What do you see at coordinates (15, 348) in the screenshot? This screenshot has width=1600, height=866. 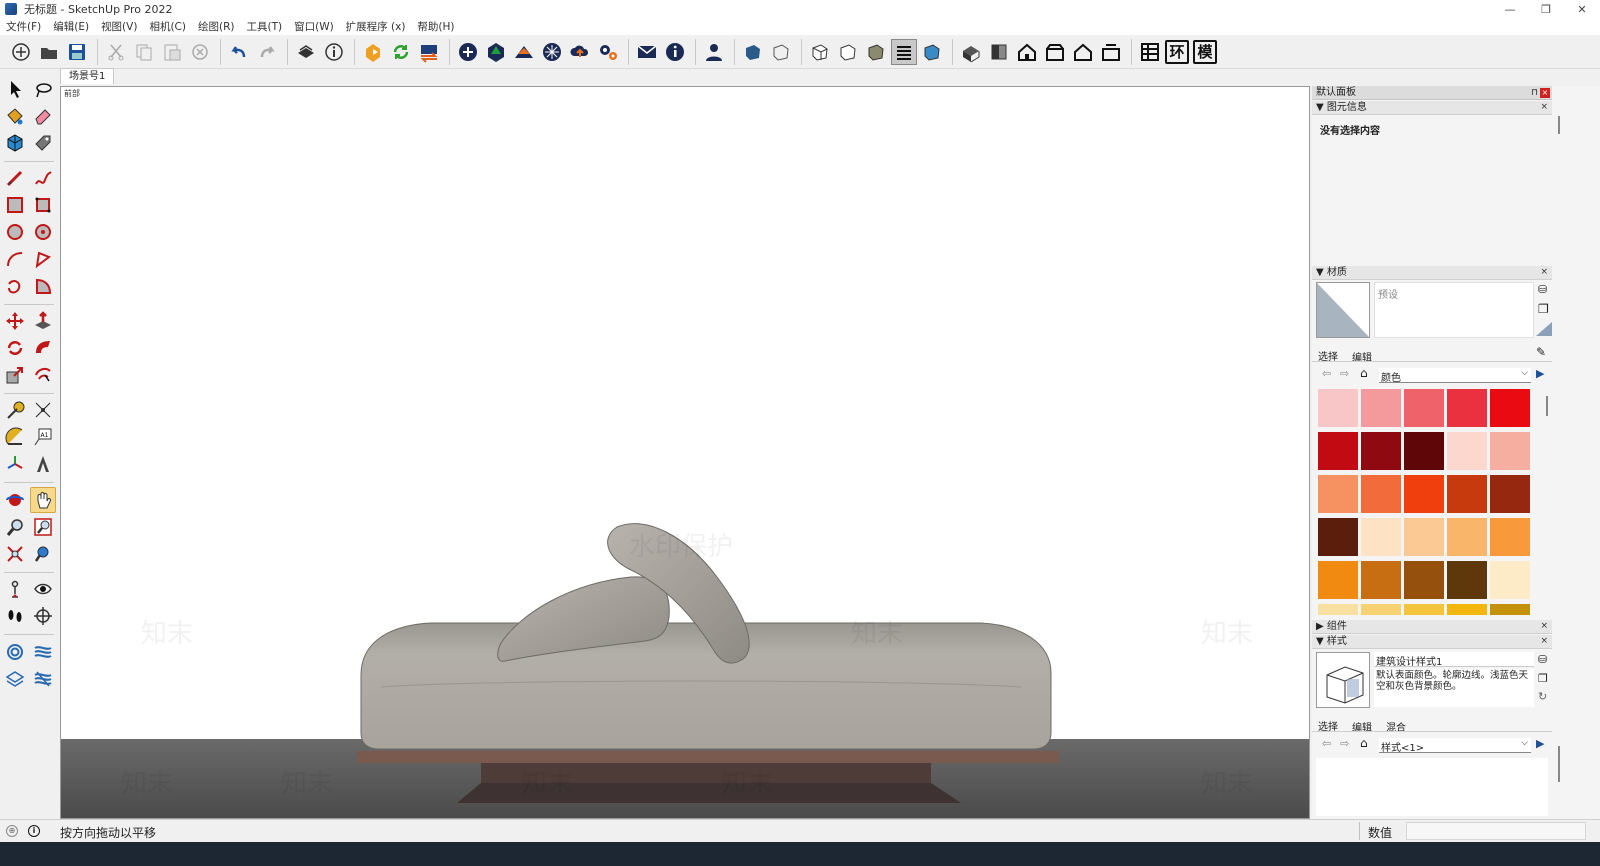 I see `rotate-tool-icon` at bounding box center [15, 348].